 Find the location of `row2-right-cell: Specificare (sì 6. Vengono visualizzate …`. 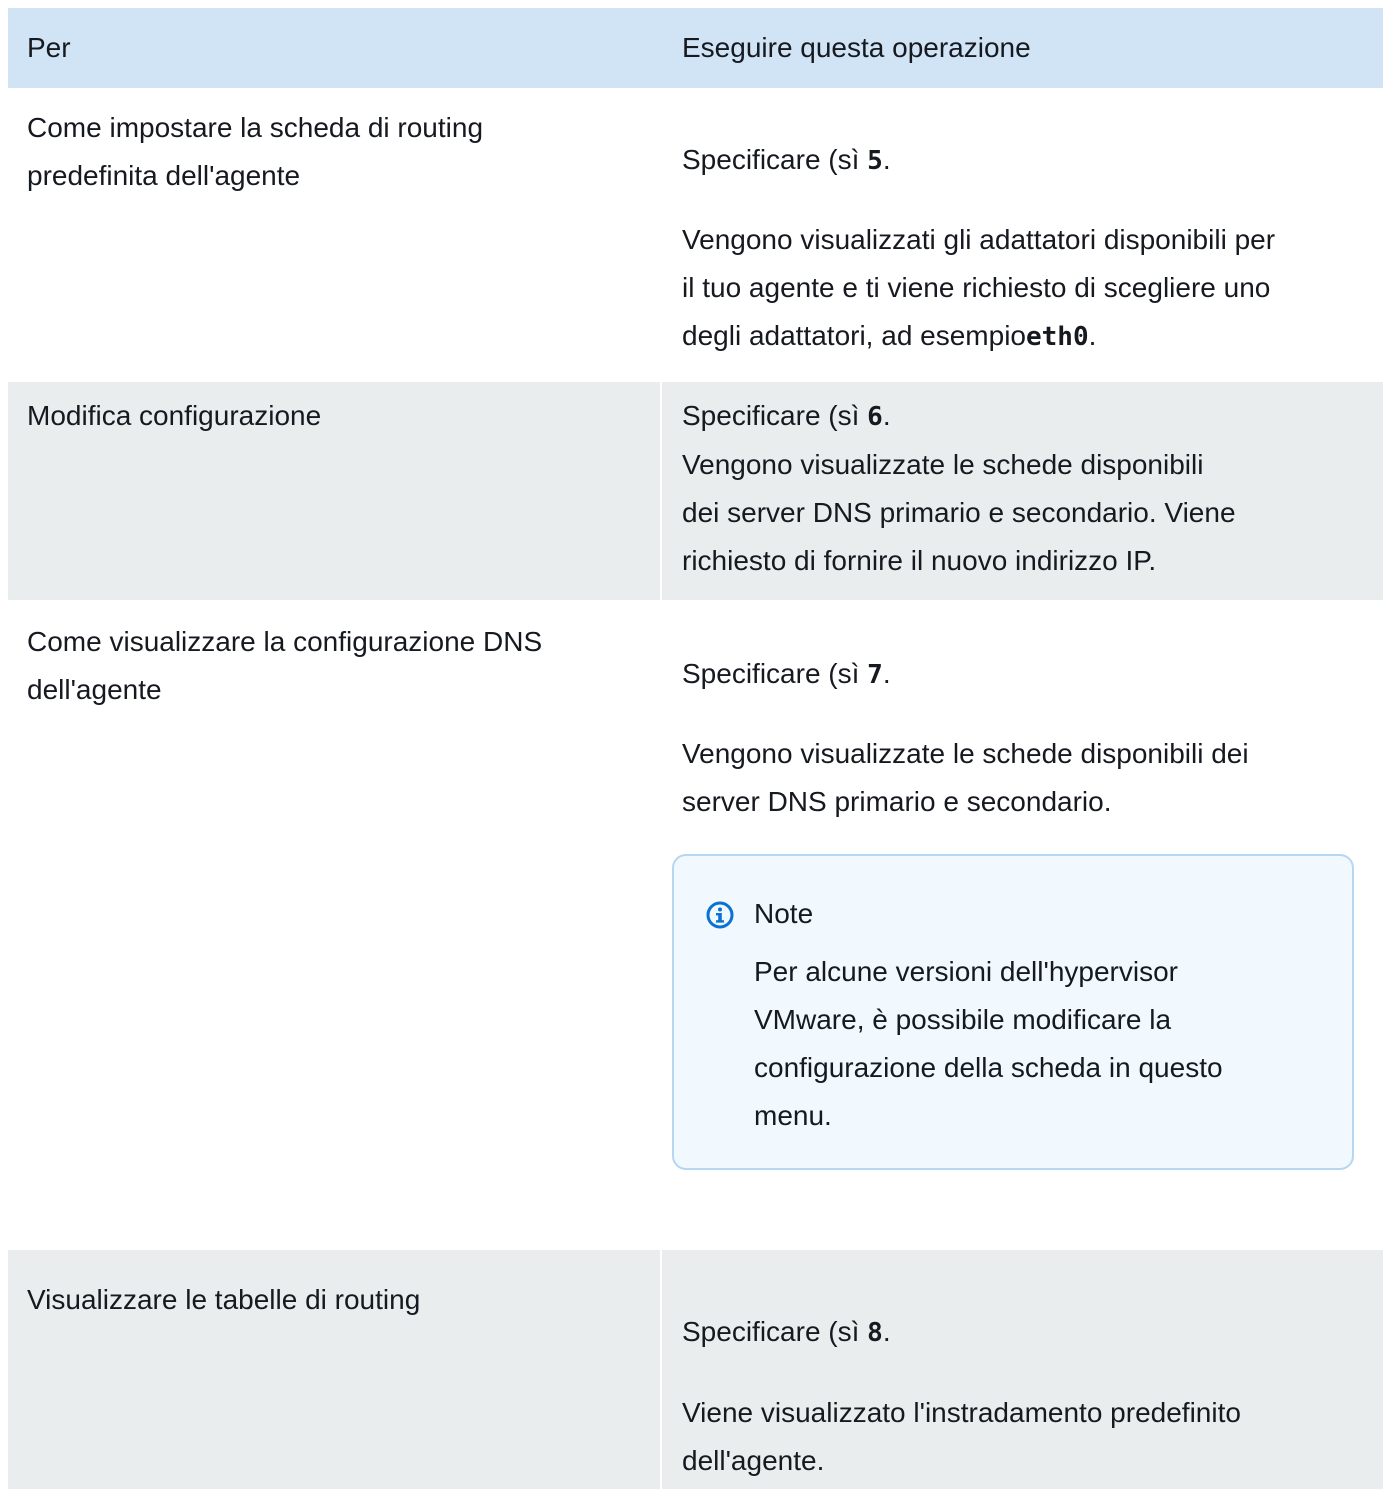

row2-right-cell: Specificare (sì 6. Vengono visualizzate … is located at coordinates (959, 488).